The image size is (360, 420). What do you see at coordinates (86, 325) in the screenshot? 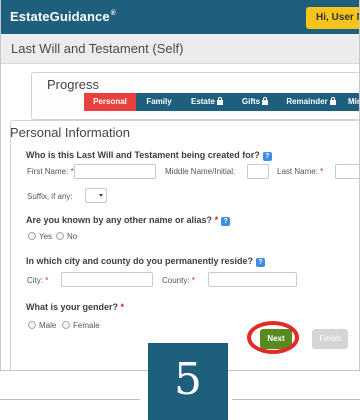
I see `radio-label: Female` at bounding box center [86, 325].